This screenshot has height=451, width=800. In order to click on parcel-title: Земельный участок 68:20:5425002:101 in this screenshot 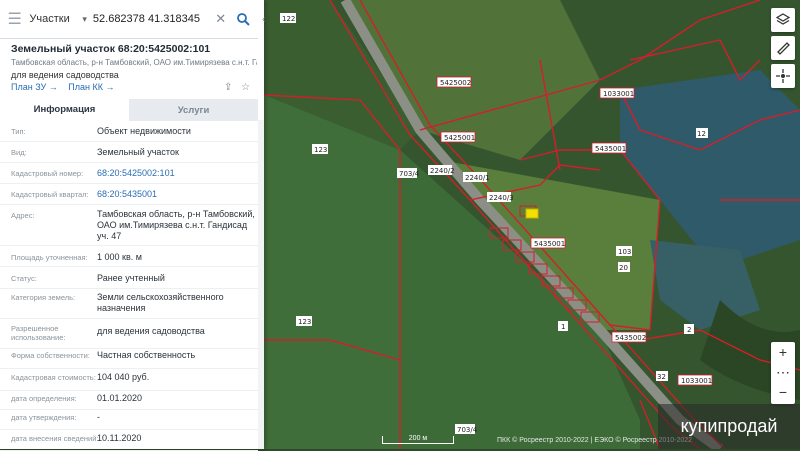, I will do `click(111, 49)`.